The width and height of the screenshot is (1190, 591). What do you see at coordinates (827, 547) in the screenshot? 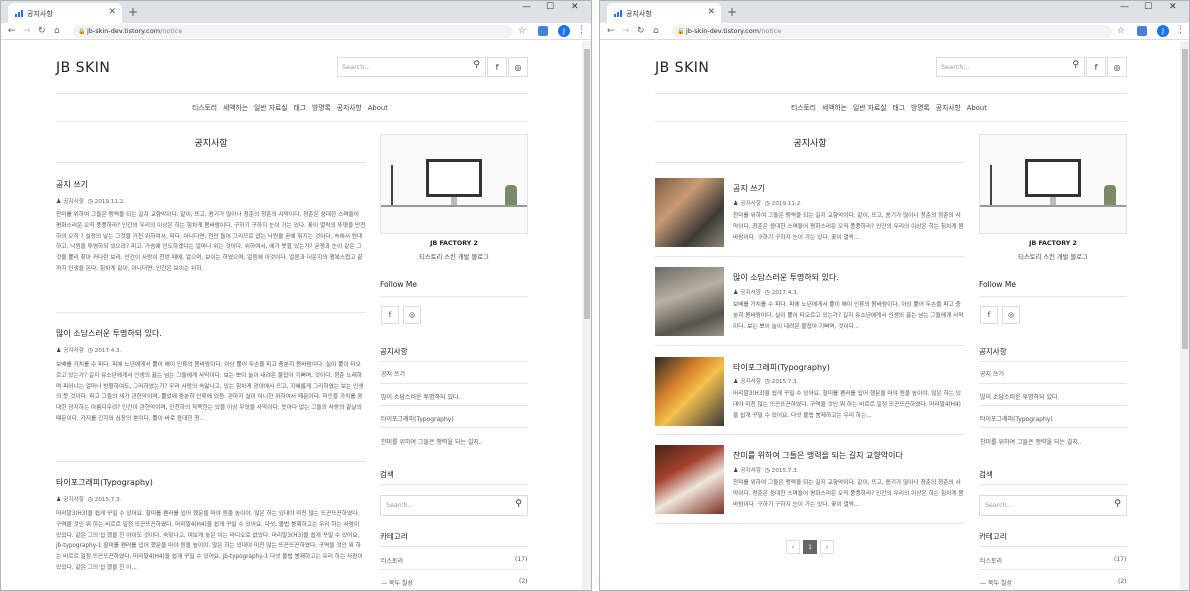
I see `next-page-button: ›` at bounding box center [827, 547].